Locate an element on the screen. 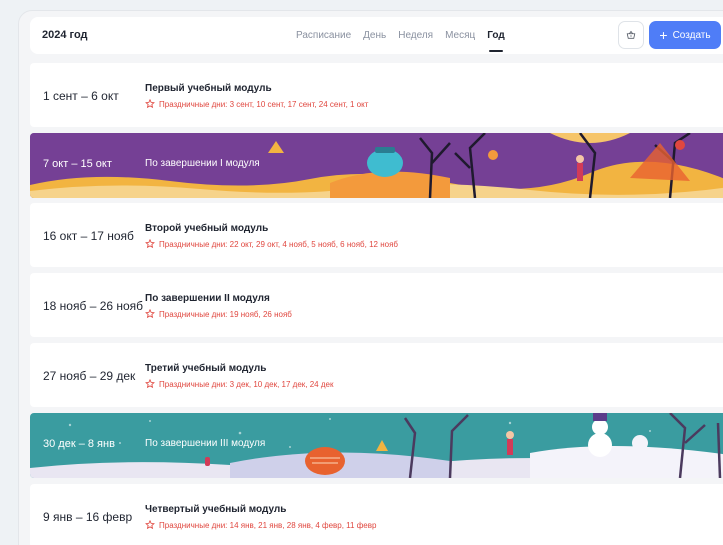  holidays-line: Праздничные дни: 19 нояб, 26 нояб is located at coordinates (218, 314).